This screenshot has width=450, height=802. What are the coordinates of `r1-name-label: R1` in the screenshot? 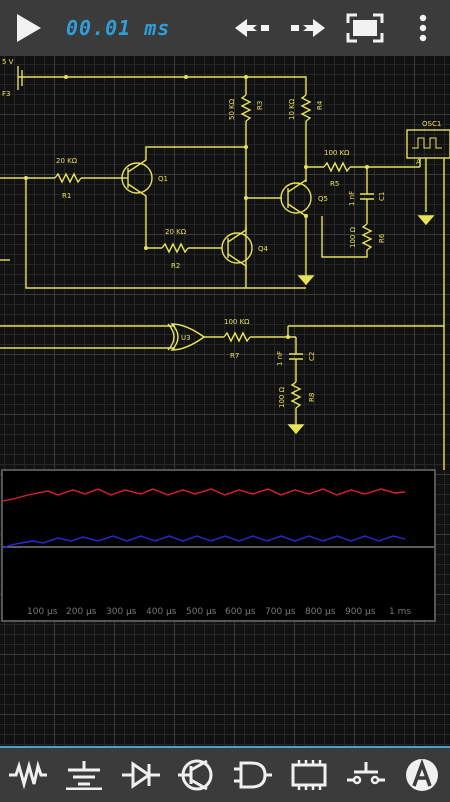 It's located at (66, 196).